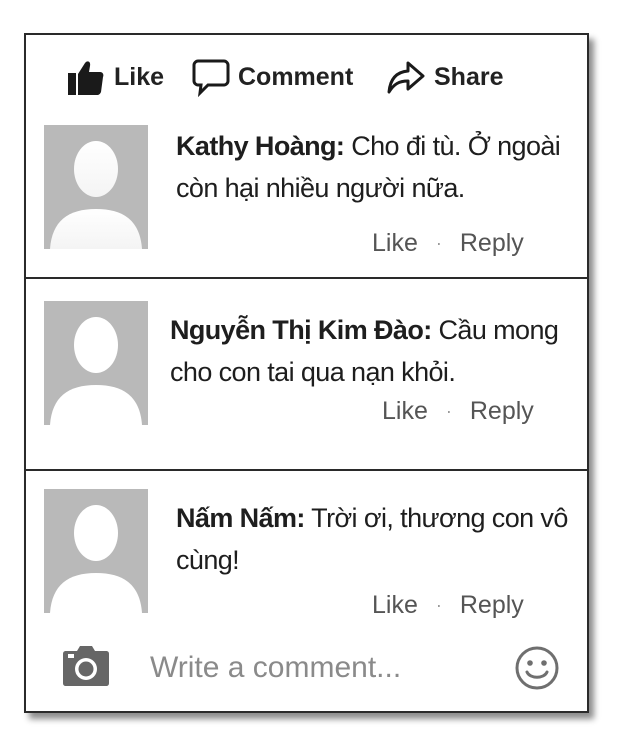 The height and width of the screenshot is (739, 623). Describe the element at coordinates (469, 76) in the screenshot. I see `share-action-label: Share` at that location.